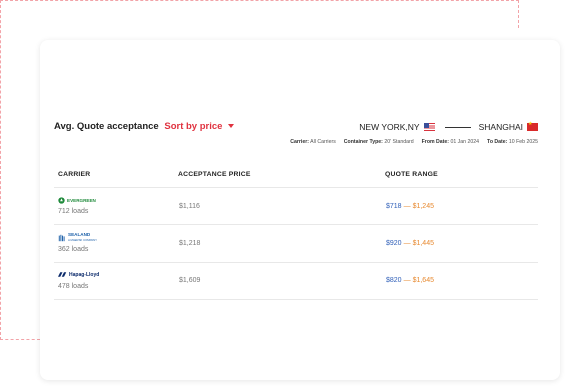 The image size is (570, 390). What do you see at coordinates (189, 206) in the screenshot?
I see `acceptance-price: $1,116` at bounding box center [189, 206].